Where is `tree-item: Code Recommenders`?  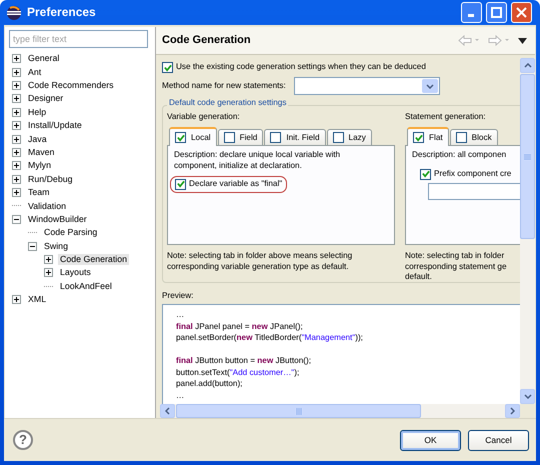 tree-item: Code Recommenders is located at coordinates (71, 85).